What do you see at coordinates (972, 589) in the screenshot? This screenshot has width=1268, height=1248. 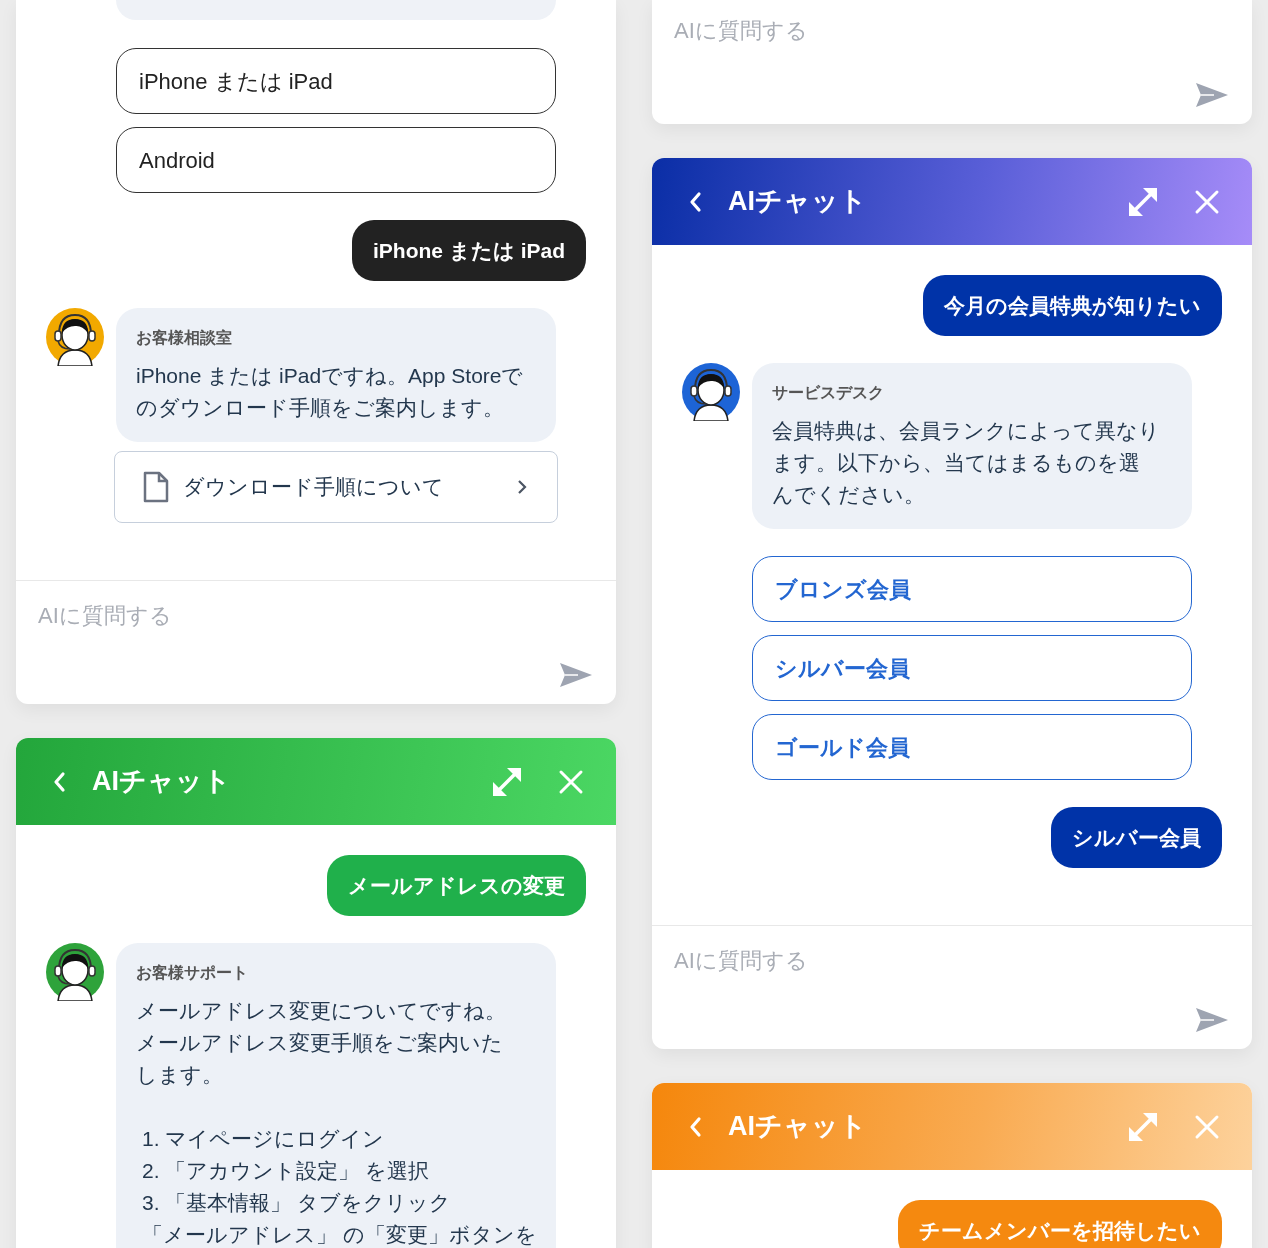 I see `option-button: ブロンズ会員` at bounding box center [972, 589].